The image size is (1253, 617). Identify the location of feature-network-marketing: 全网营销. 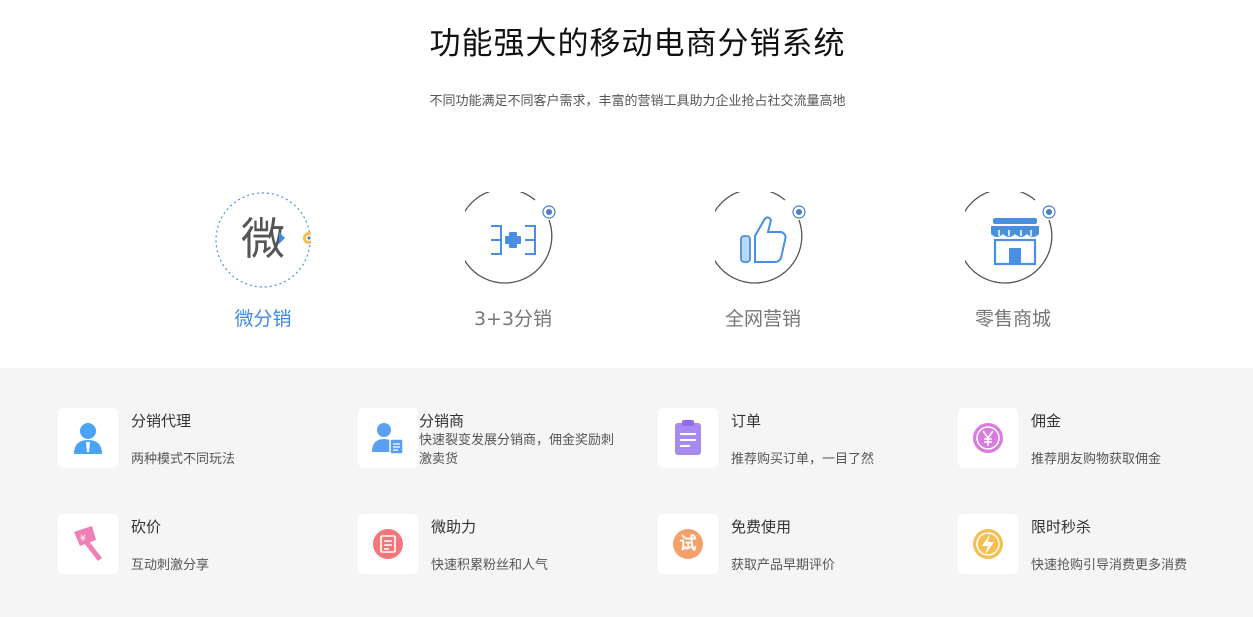
(763, 263).